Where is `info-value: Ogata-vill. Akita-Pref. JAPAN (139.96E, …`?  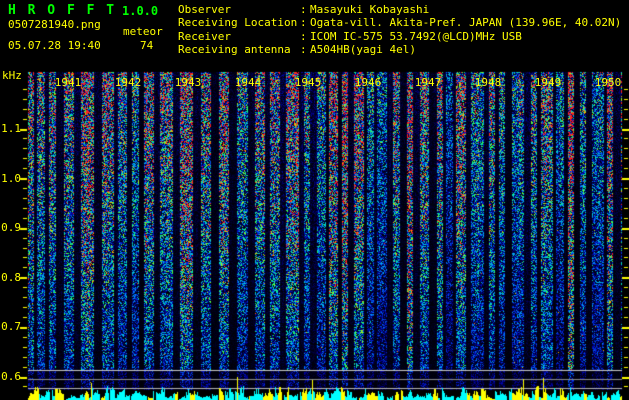
info-value: Ogata-vill. Akita-Pref. JAPAN (139.96E, … is located at coordinates (466, 23).